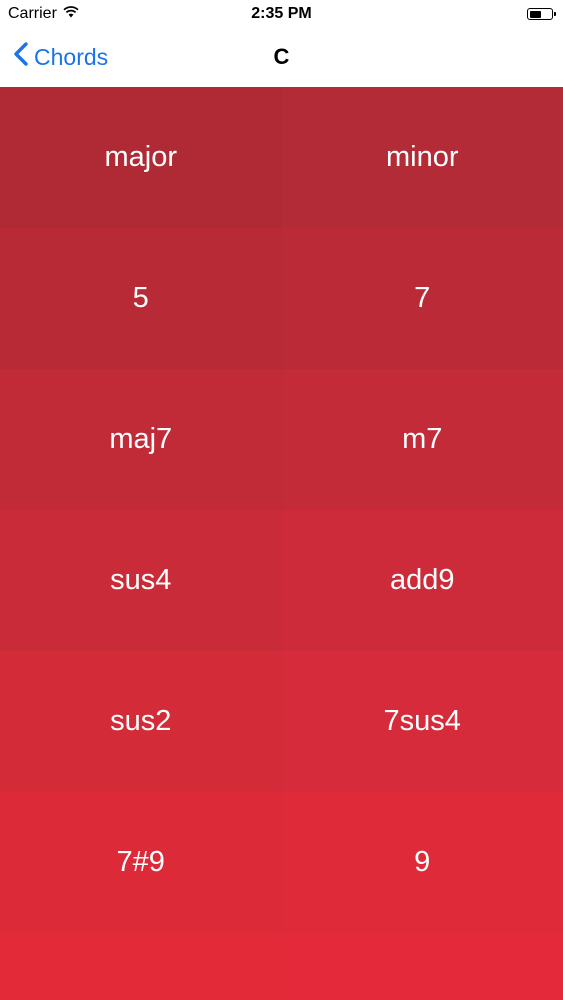 This screenshot has width=563, height=1000. I want to click on navigation-bar: Chords C, so click(281, 58).